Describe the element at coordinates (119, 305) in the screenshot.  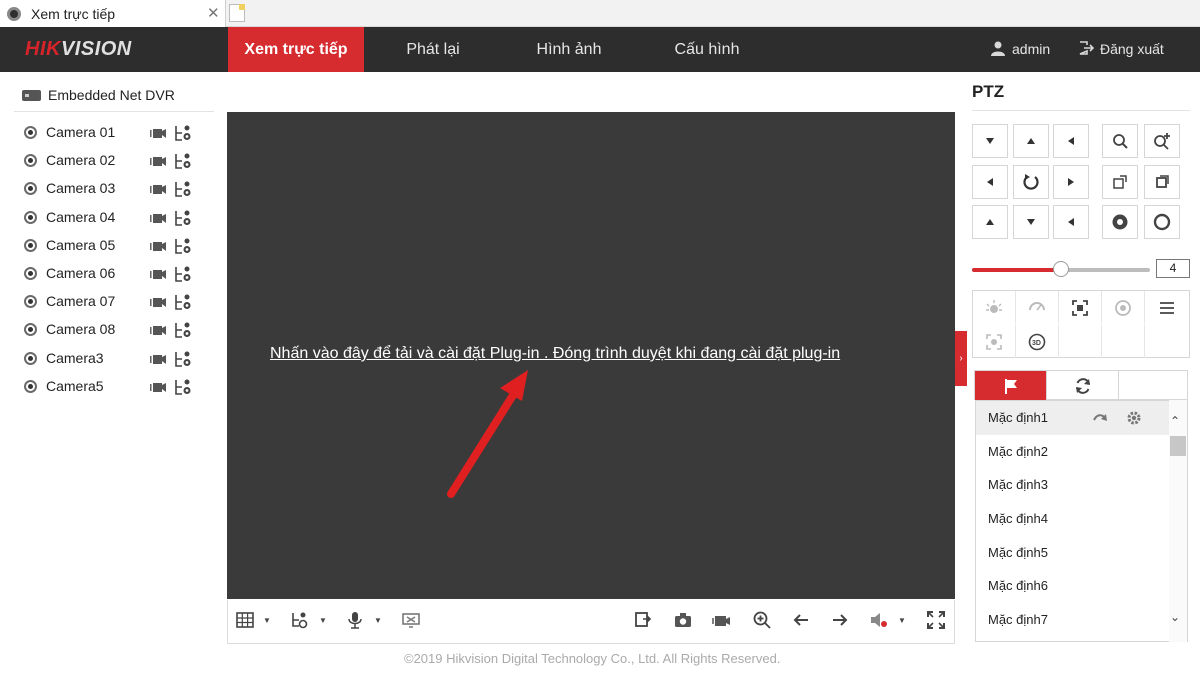
I see `camera-item: Camera 07` at that location.